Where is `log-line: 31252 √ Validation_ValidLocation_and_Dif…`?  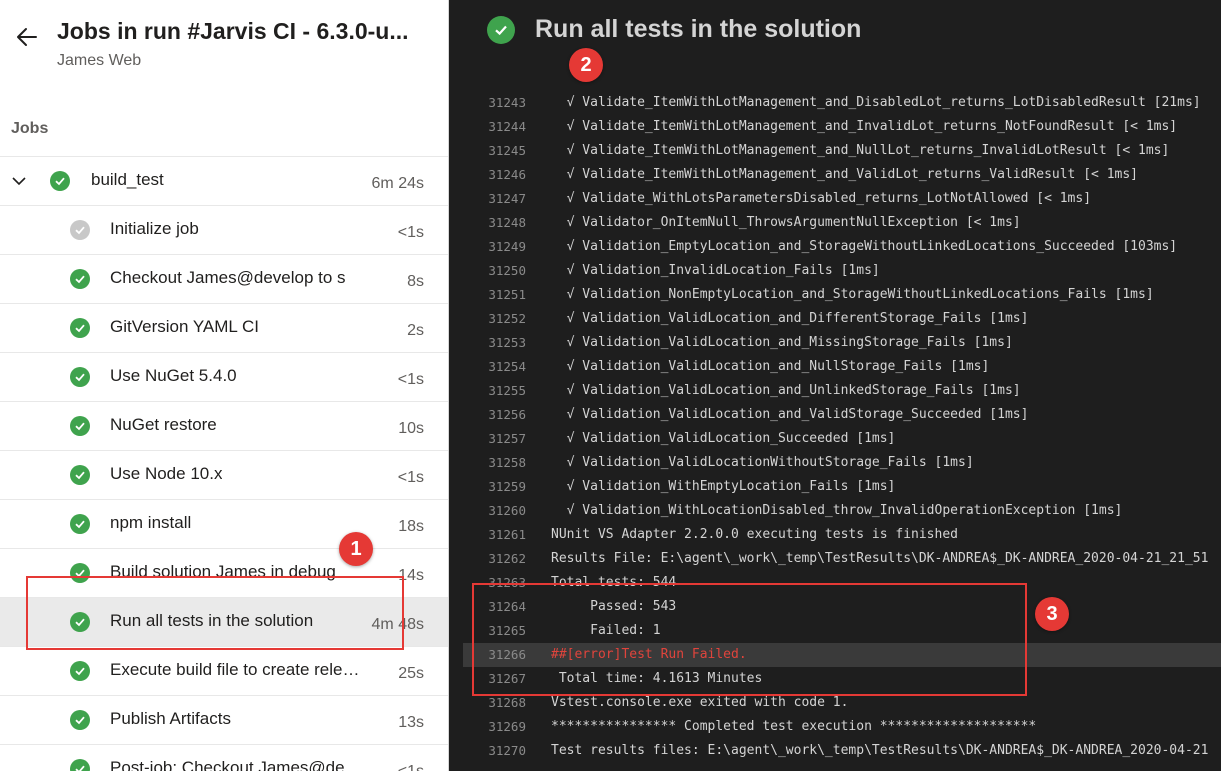
log-line: 31252 √ Validation_ValidLocation_and_Dif… is located at coordinates (842, 319).